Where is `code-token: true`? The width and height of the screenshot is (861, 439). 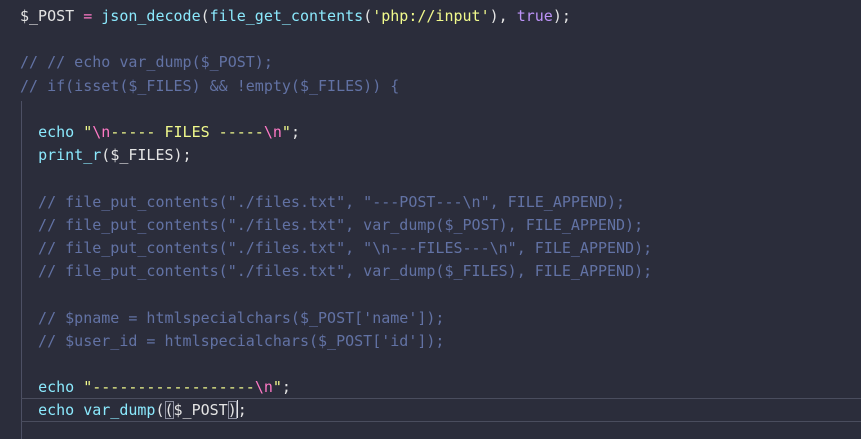
code-token: true is located at coordinates (534, 16).